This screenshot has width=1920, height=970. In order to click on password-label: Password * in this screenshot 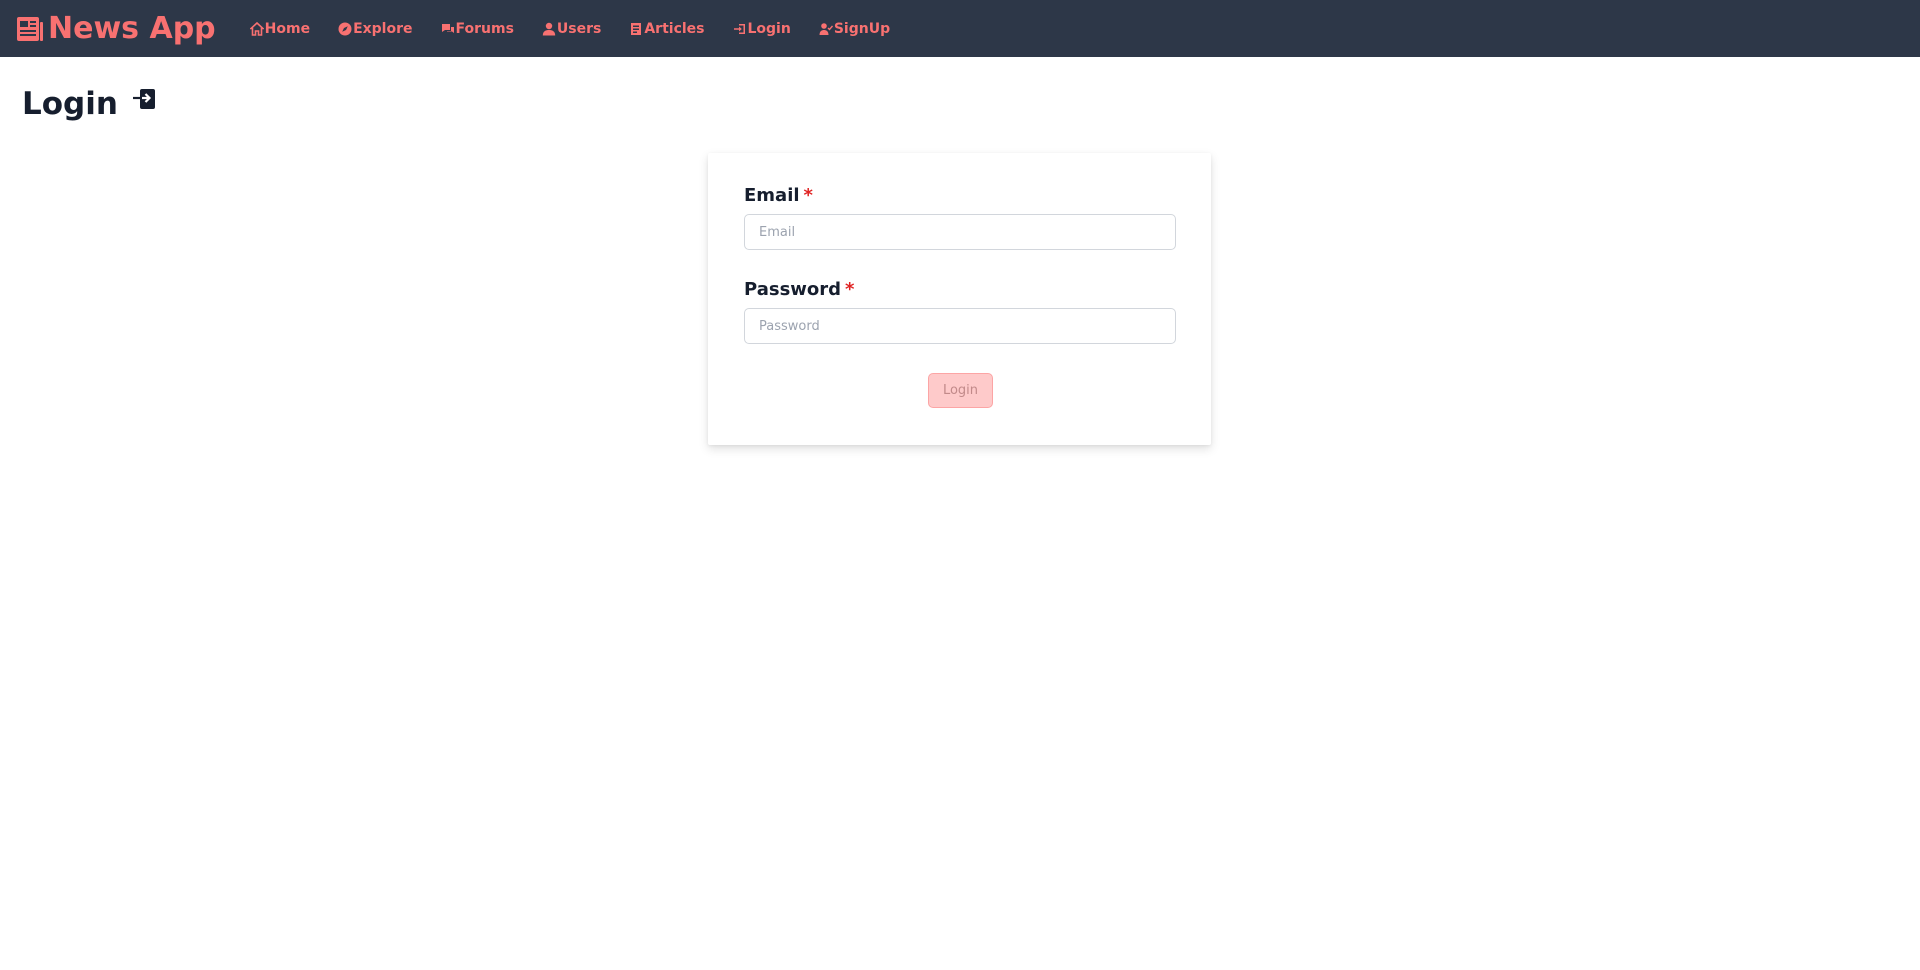, I will do `click(799, 289)`.